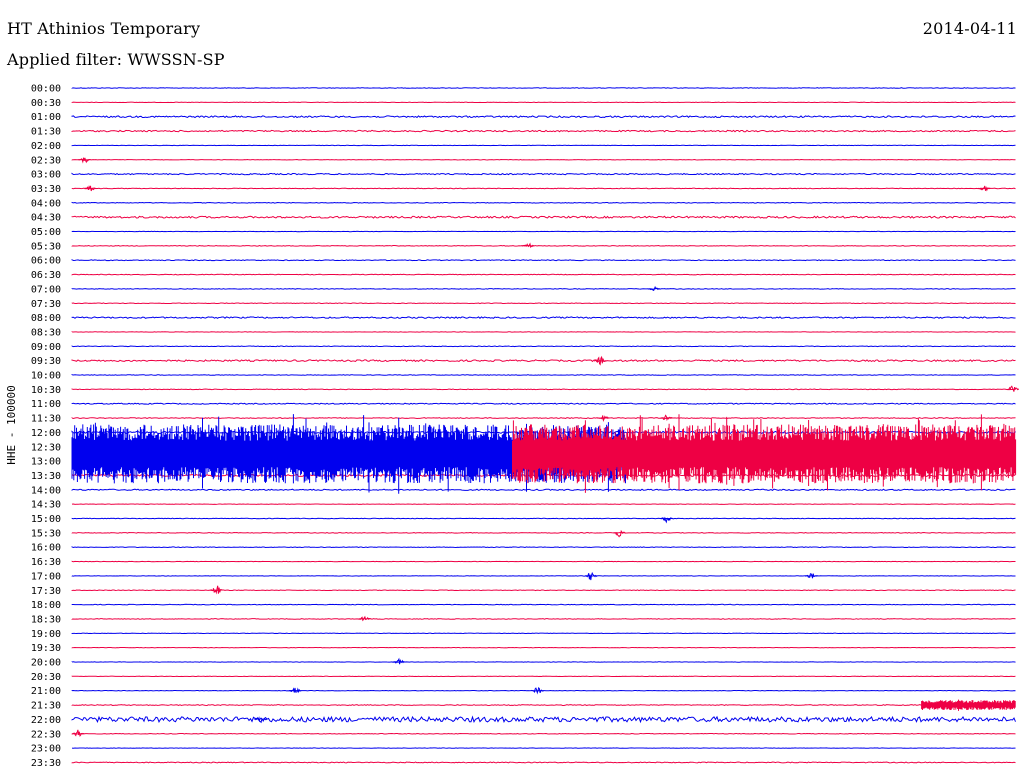 Image resolution: width=1024 pixels, height=780 pixels. Describe the element at coordinates (46, 361) in the screenshot. I see `row-label: 09:30` at that location.